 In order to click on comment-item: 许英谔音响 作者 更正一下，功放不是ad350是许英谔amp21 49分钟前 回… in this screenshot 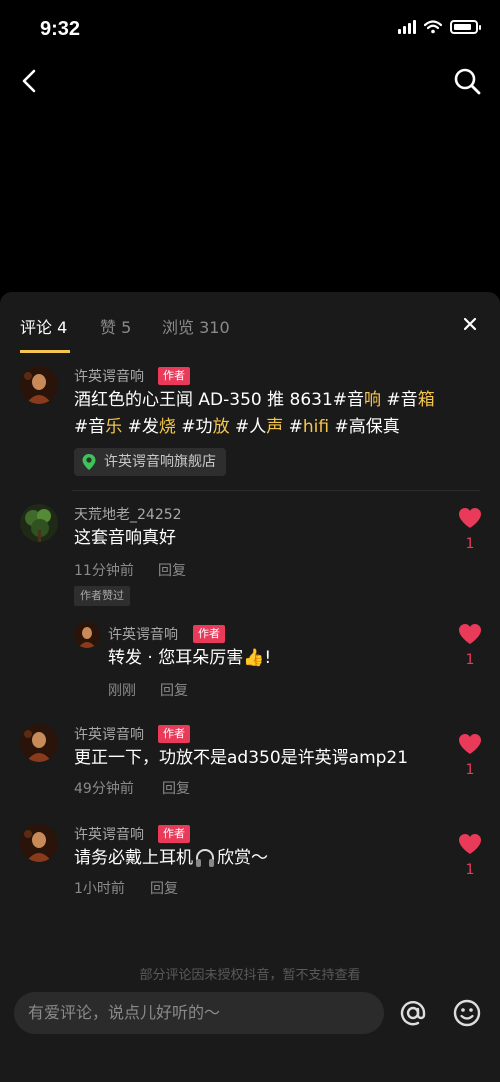, I will do `click(250, 767)`.